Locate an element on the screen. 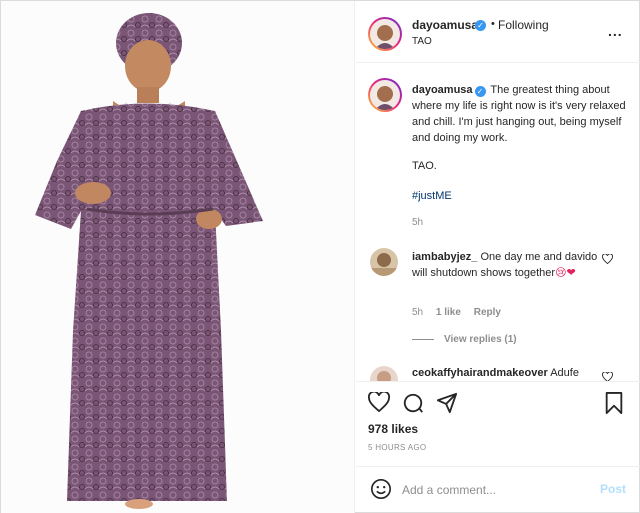 This screenshot has height=513, width=640. view-replies-label: View replies (1) is located at coordinates (480, 339).